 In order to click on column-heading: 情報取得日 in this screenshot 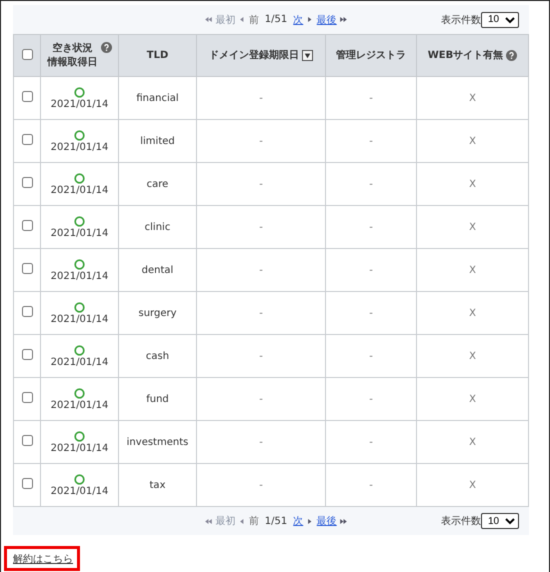, I will do `click(73, 62)`.